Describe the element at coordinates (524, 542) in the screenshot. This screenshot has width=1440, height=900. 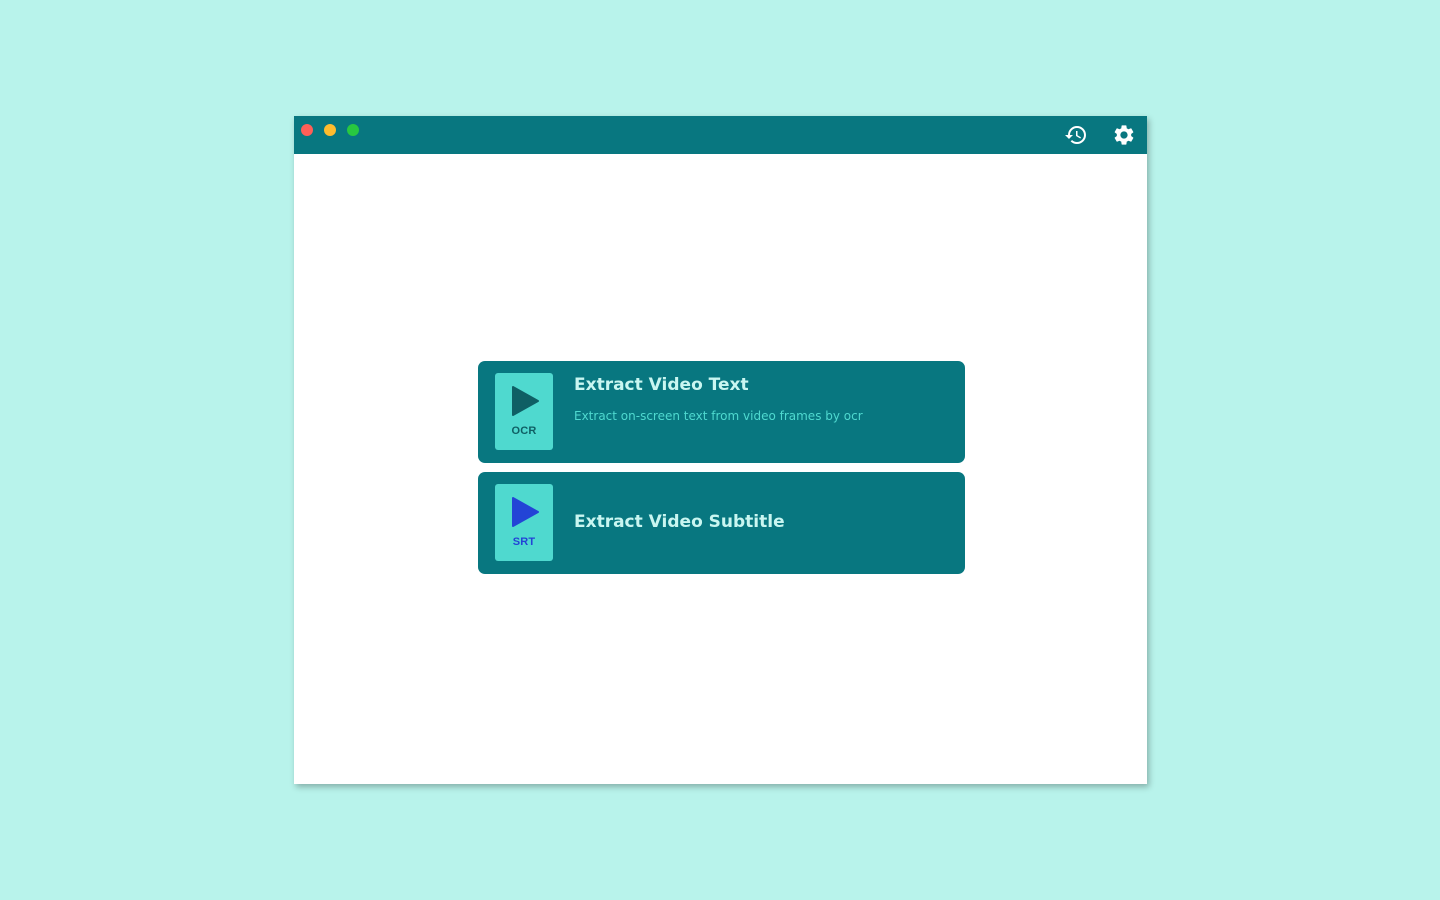
I see `srt-file-label: SRT` at that location.